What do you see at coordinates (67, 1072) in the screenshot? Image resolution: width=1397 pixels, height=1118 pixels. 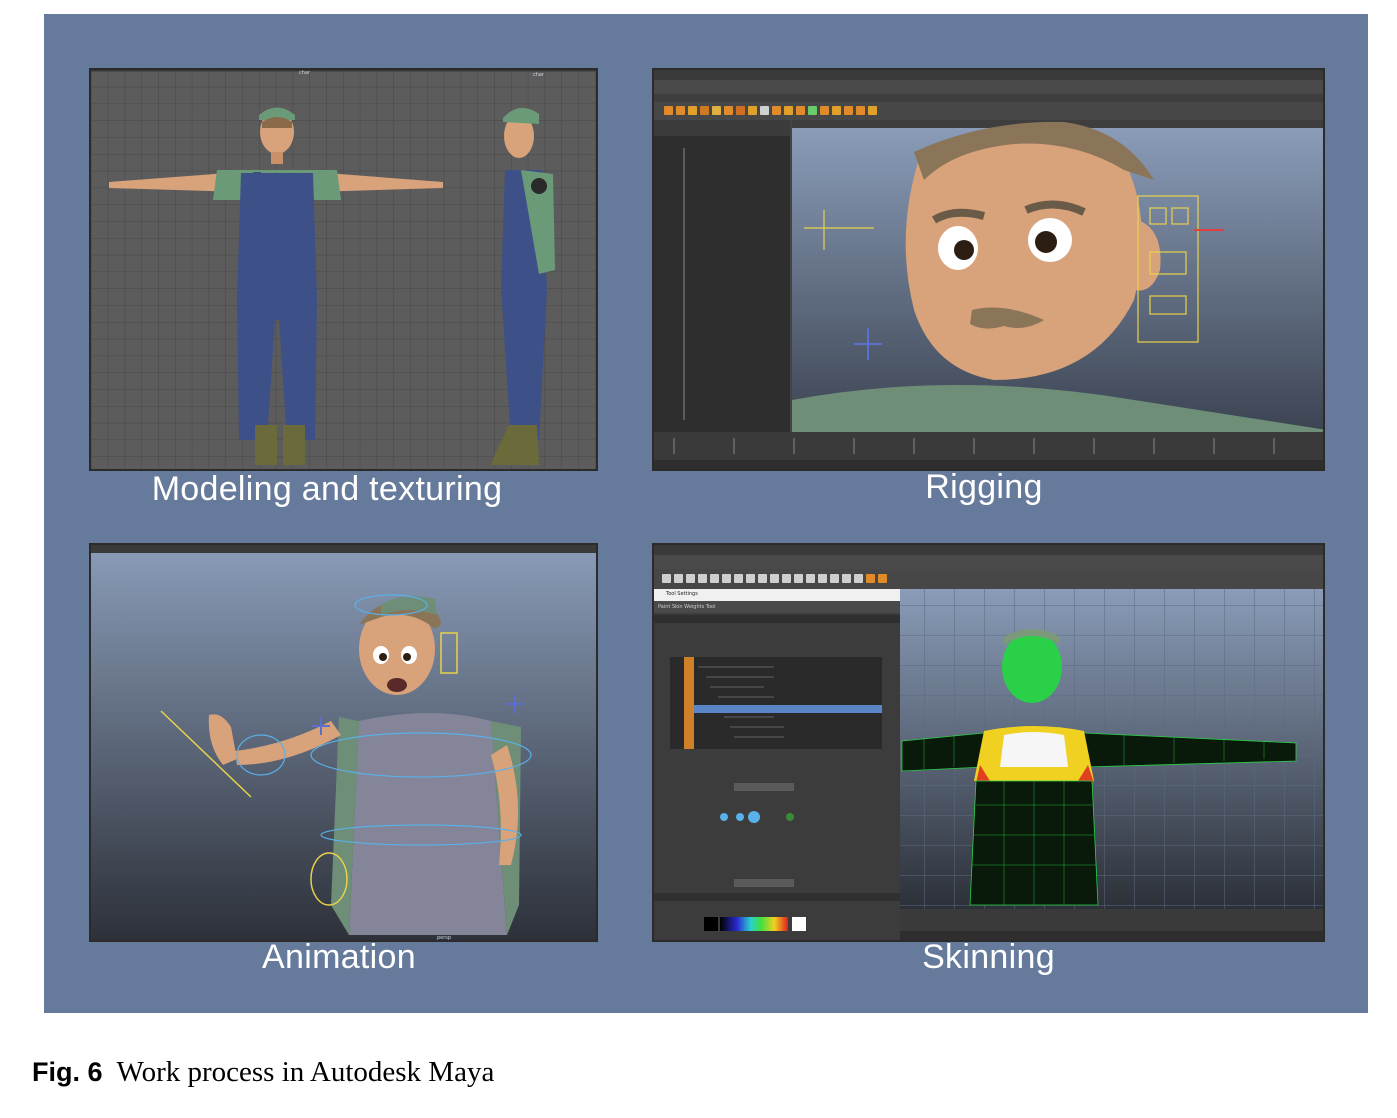 I see `figure-label: Fig. 6` at bounding box center [67, 1072].